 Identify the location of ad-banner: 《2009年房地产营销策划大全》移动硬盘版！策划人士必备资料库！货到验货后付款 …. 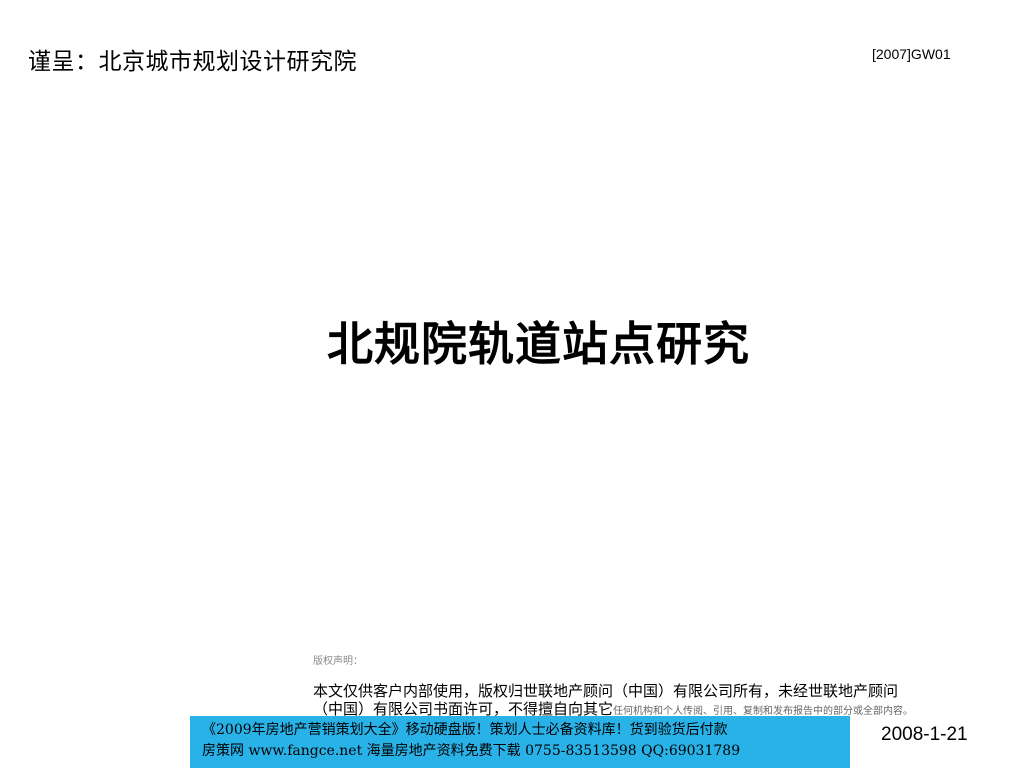
(520, 742).